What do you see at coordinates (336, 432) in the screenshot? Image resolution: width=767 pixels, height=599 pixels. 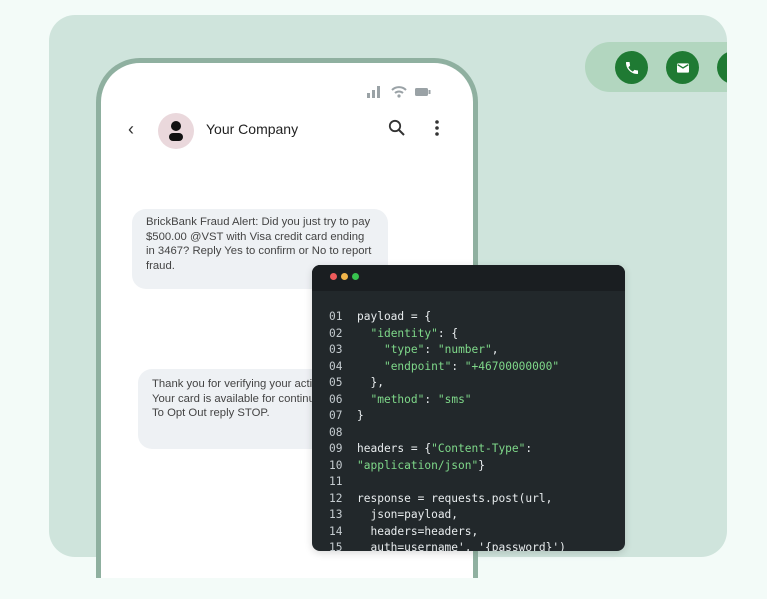 I see `line-number: 08` at bounding box center [336, 432].